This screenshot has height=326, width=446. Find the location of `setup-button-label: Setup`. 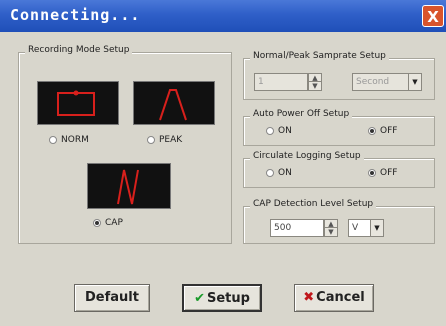

setup-button-label: Setup is located at coordinates (228, 298).